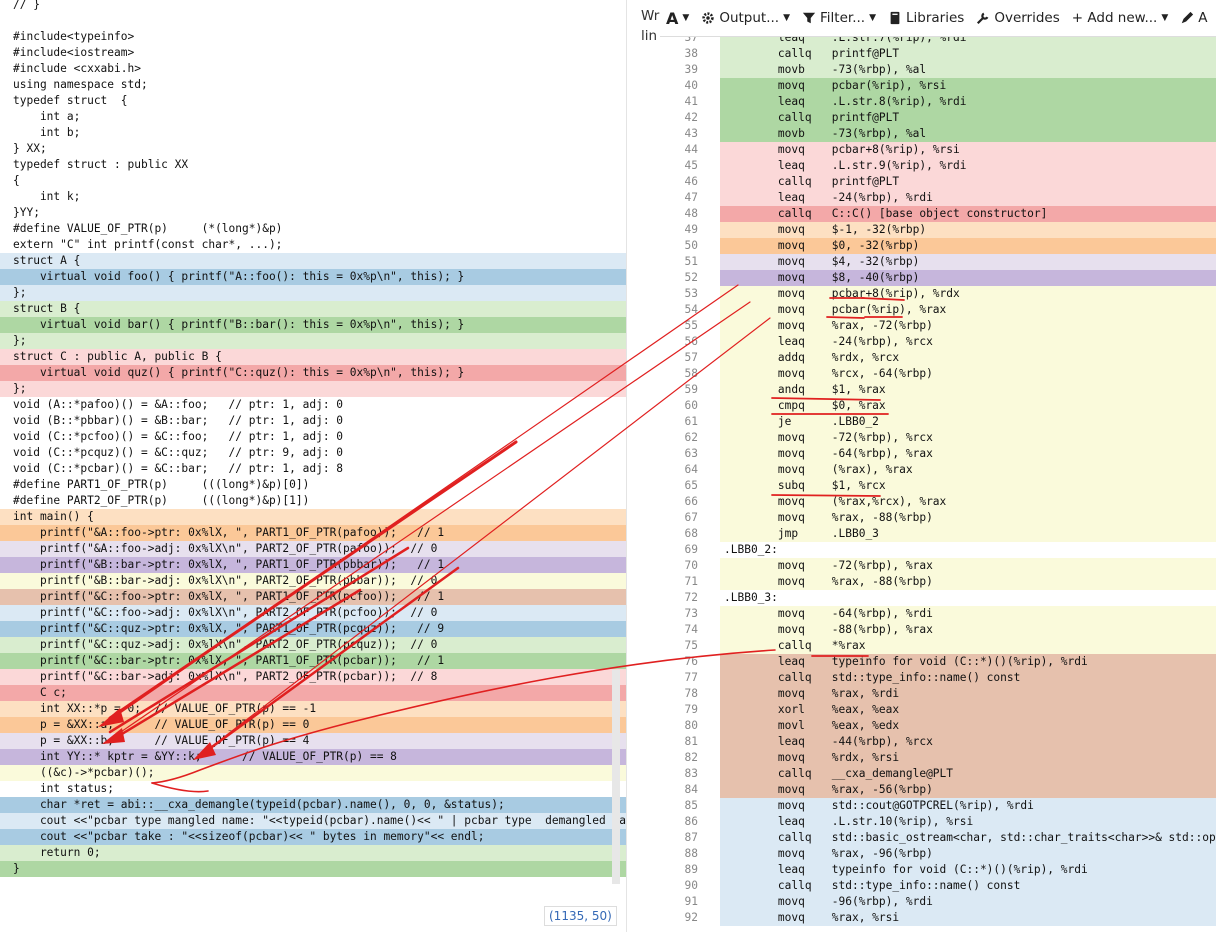 This screenshot has height=932, width=1216. Describe the element at coordinates (313, 741) in the screenshot. I see `source-line: p = &XX::b; // VALUE_OF_PTR(p) == 4` at that location.